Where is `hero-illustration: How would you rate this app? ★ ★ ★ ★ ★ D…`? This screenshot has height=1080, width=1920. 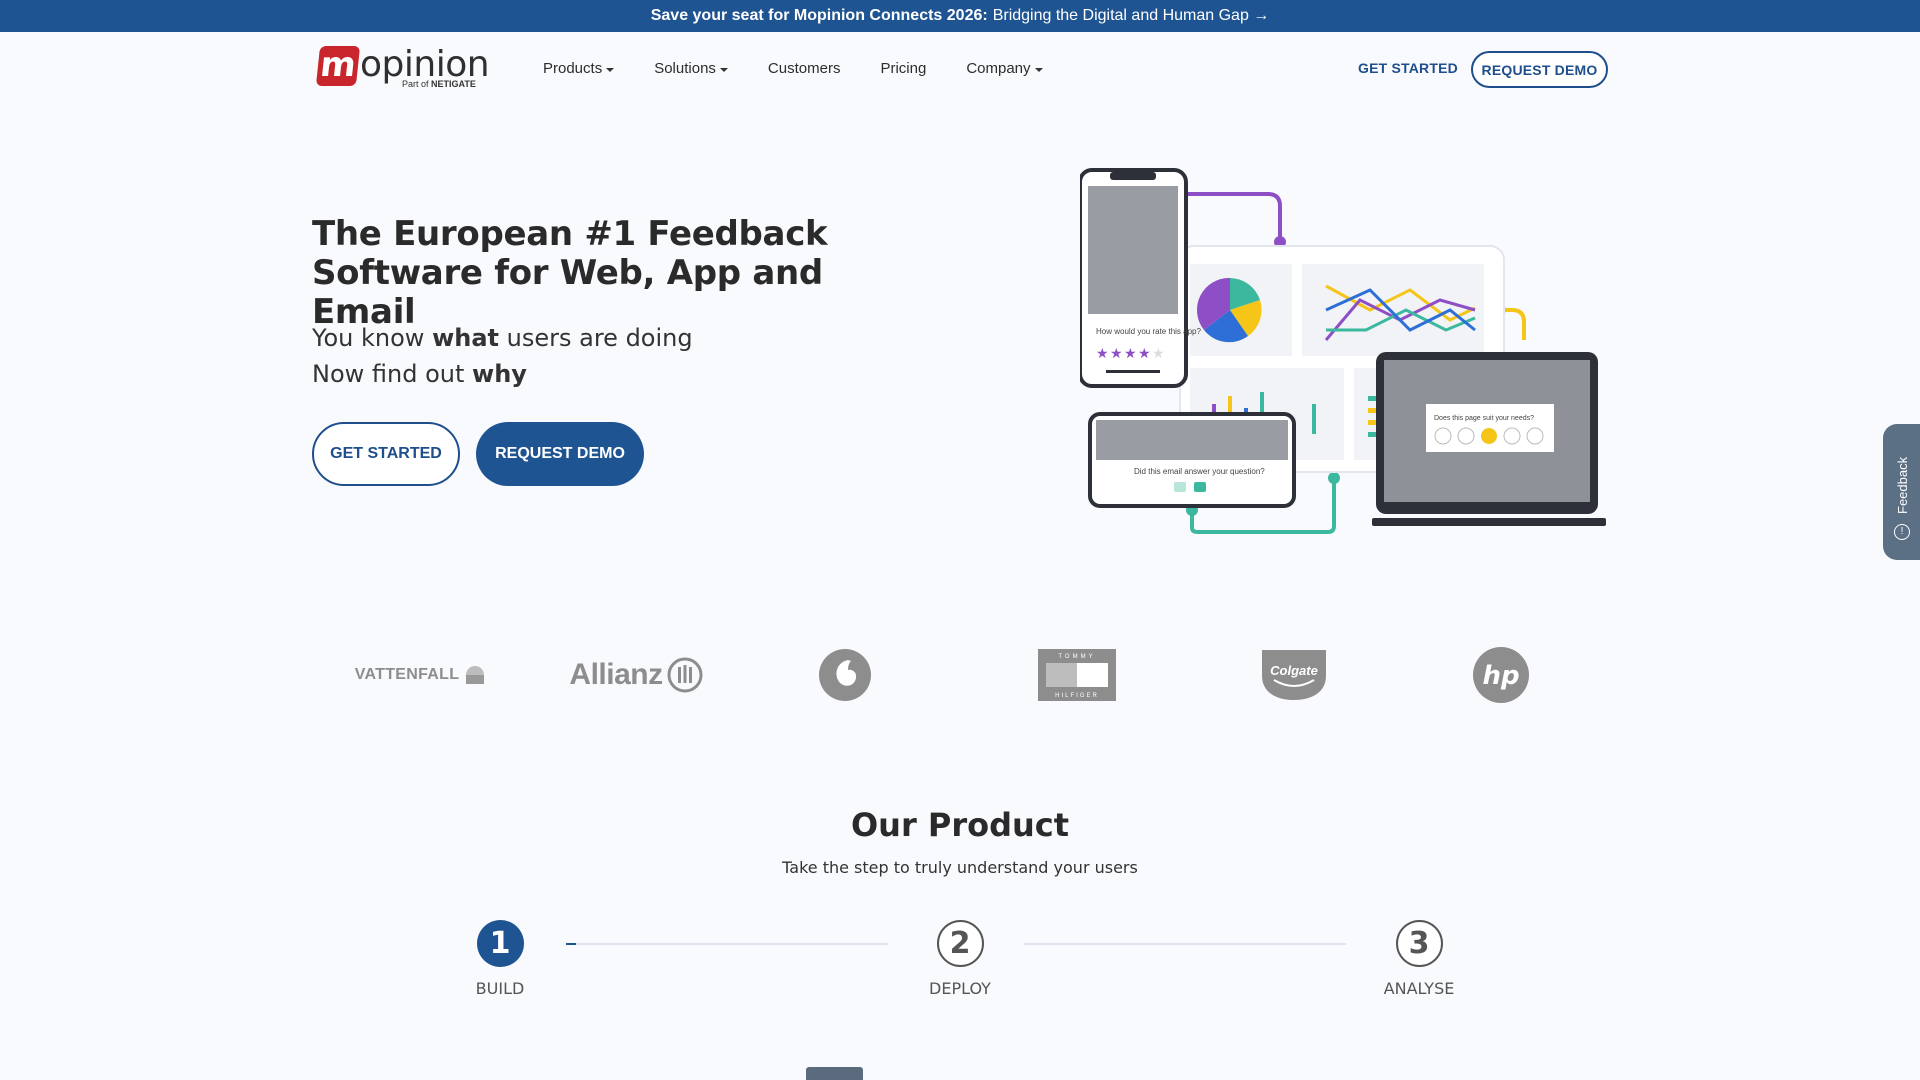 hero-illustration: How would you rate this app? ★ ★ ★ ★ ★ D… is located at coordinates (1343, 351).